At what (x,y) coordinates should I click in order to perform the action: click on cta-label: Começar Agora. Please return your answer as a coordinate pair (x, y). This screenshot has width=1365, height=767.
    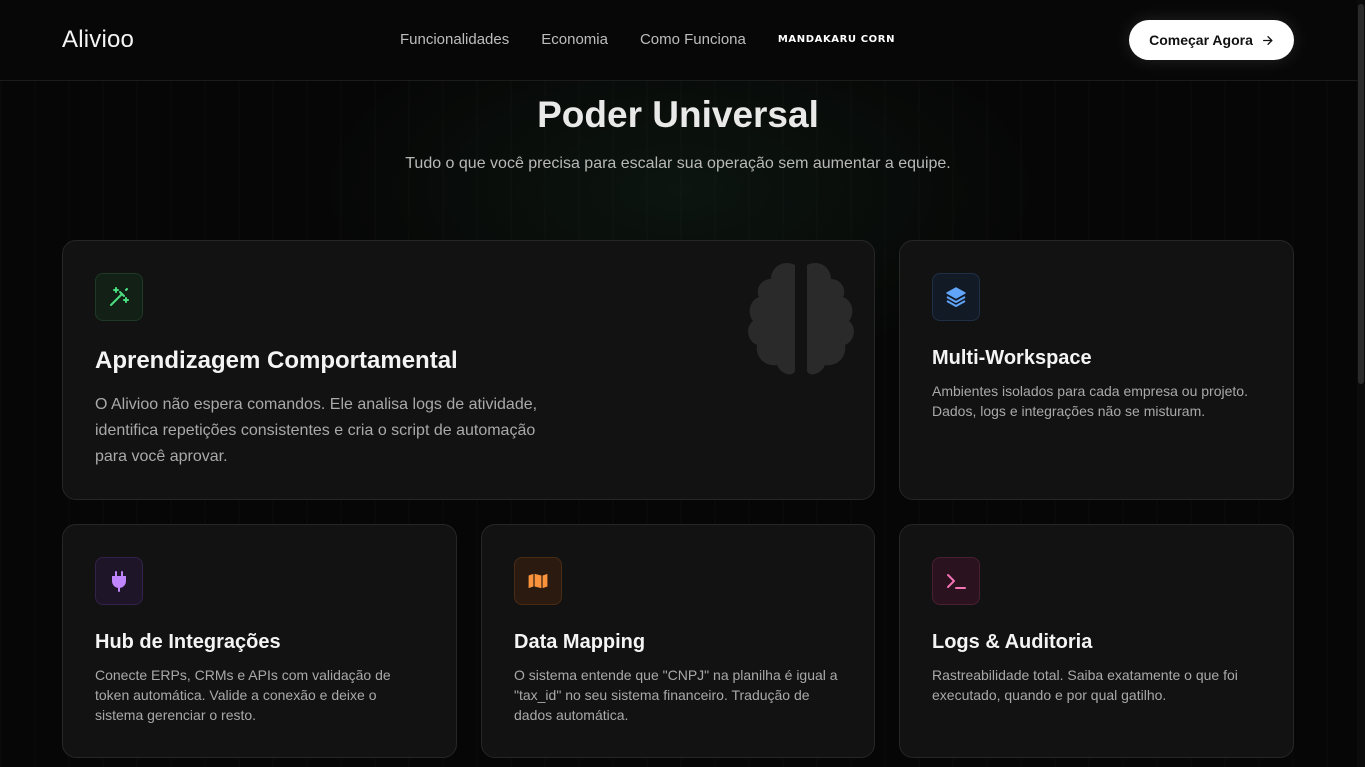
    Looking at the image, I should click on (1201, 40).